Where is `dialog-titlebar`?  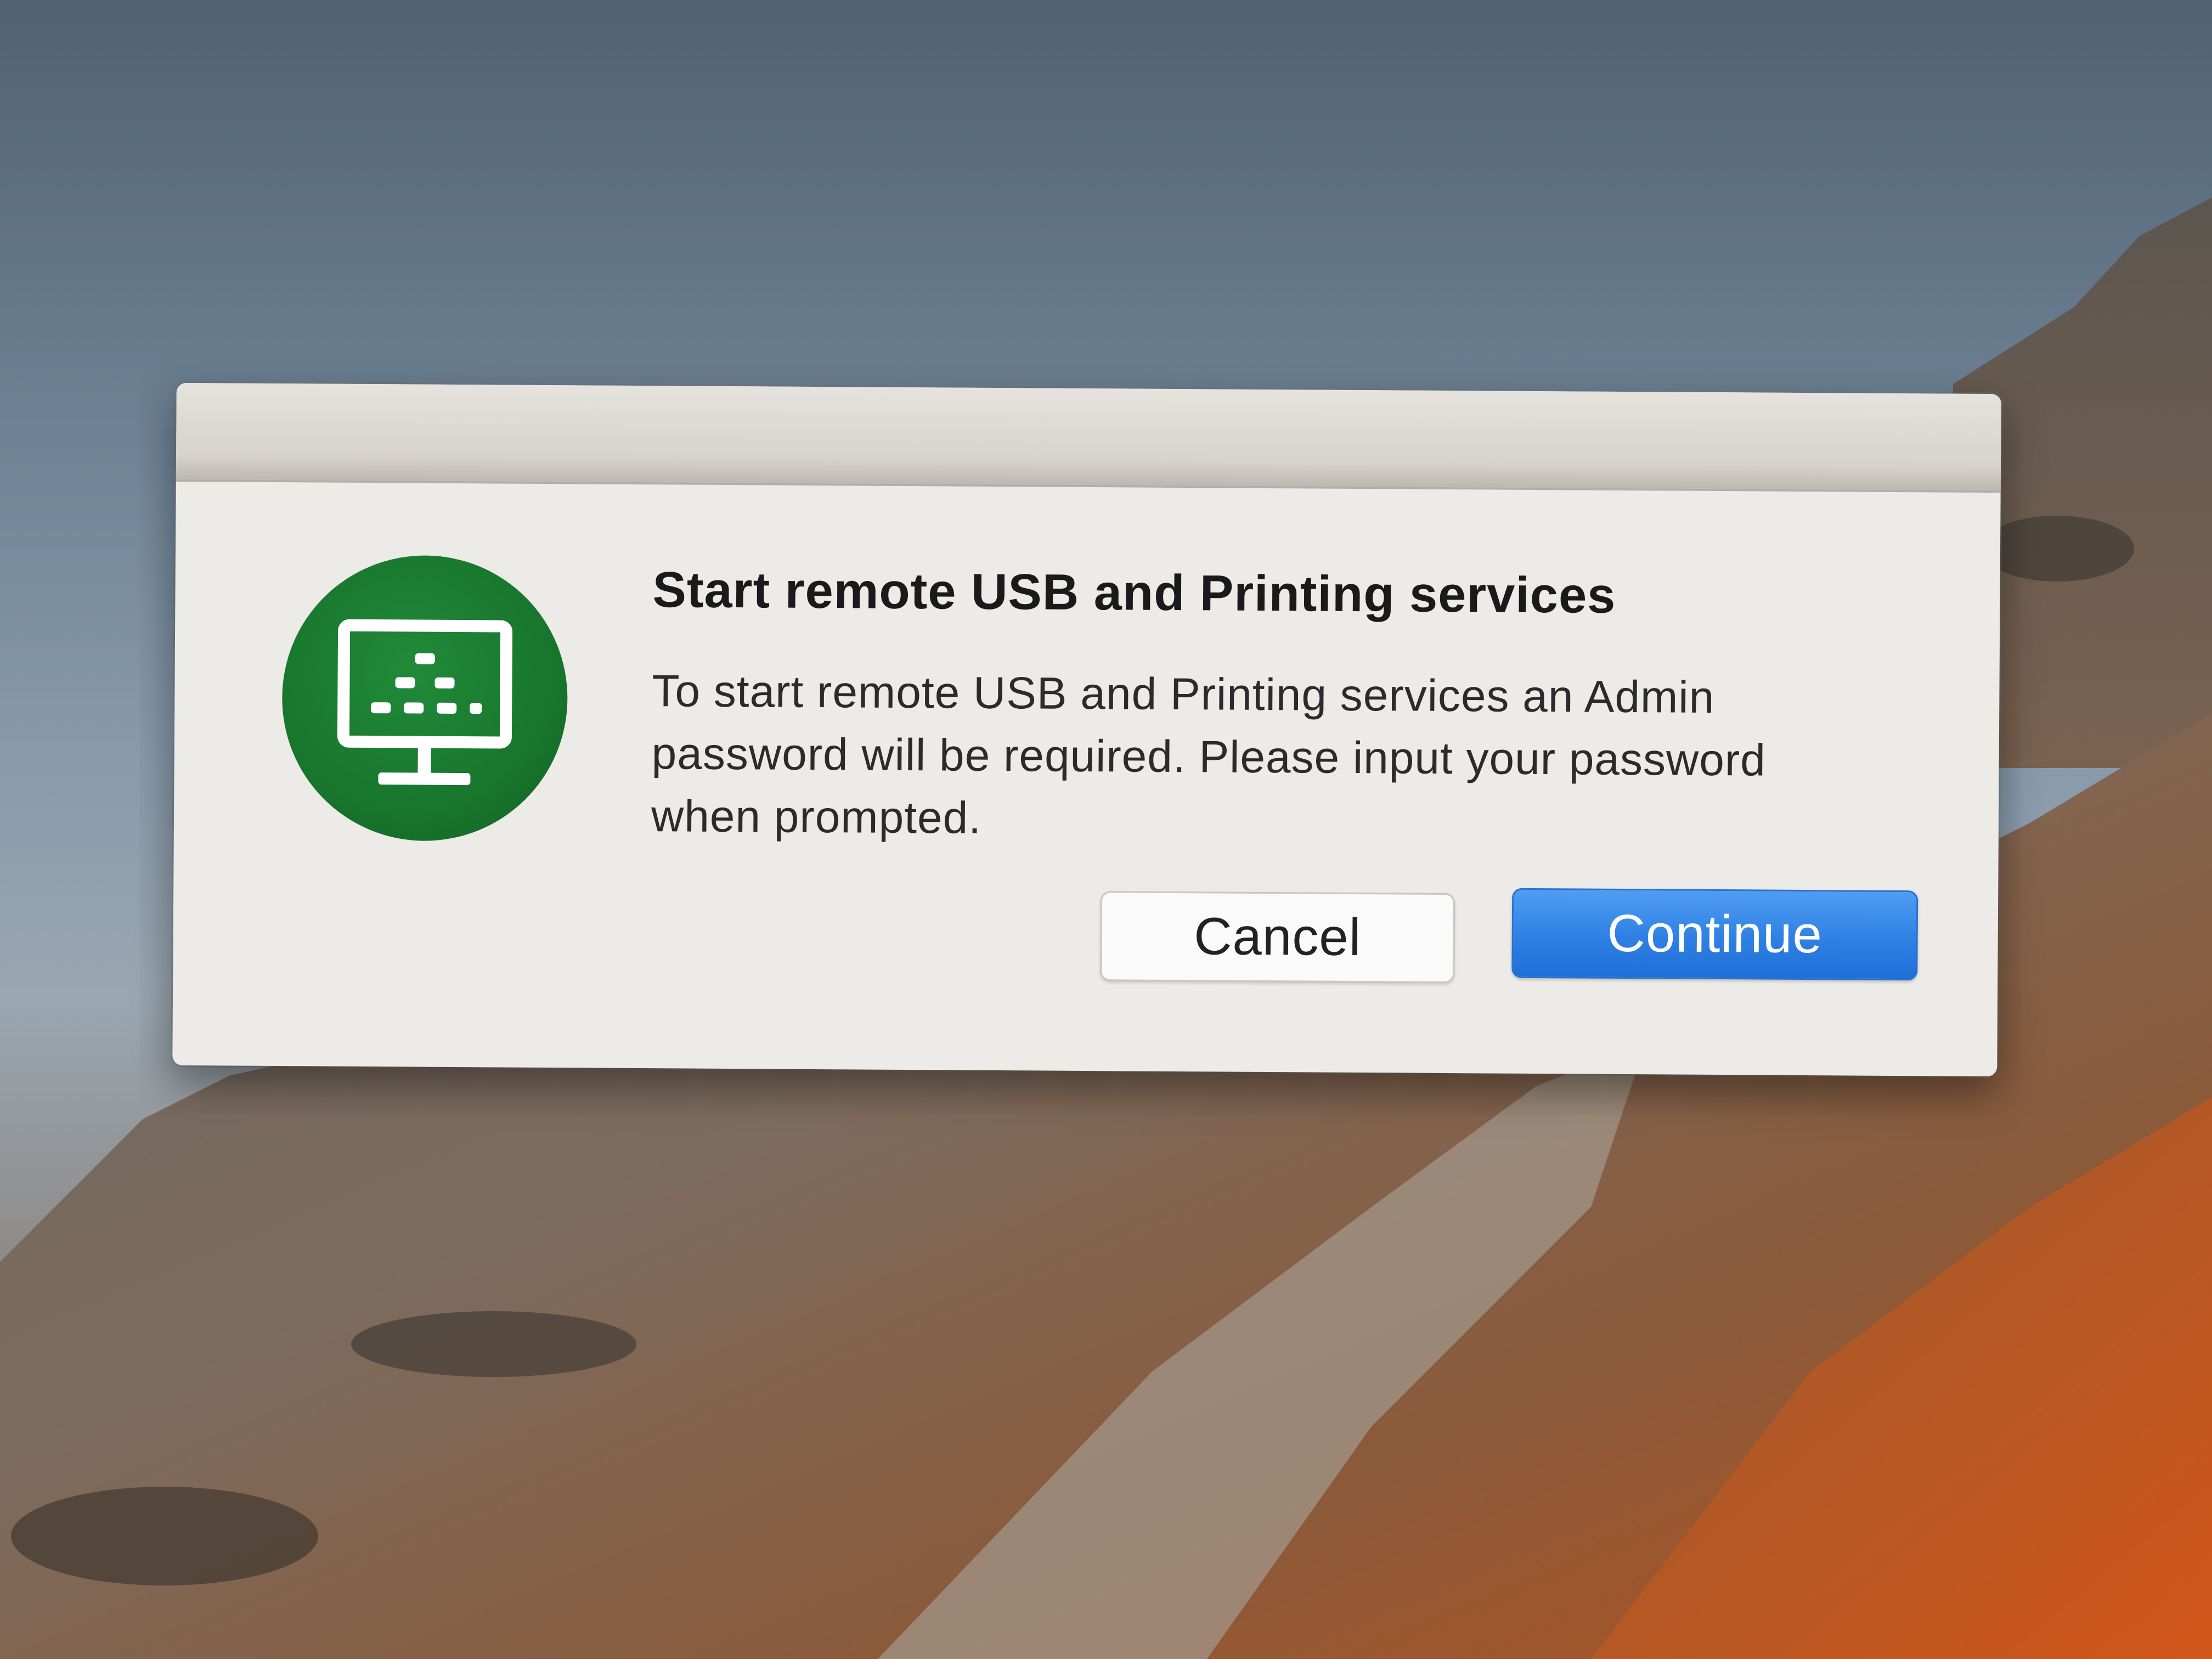
dialog-titlebar is located at coordinates (1089, 437).